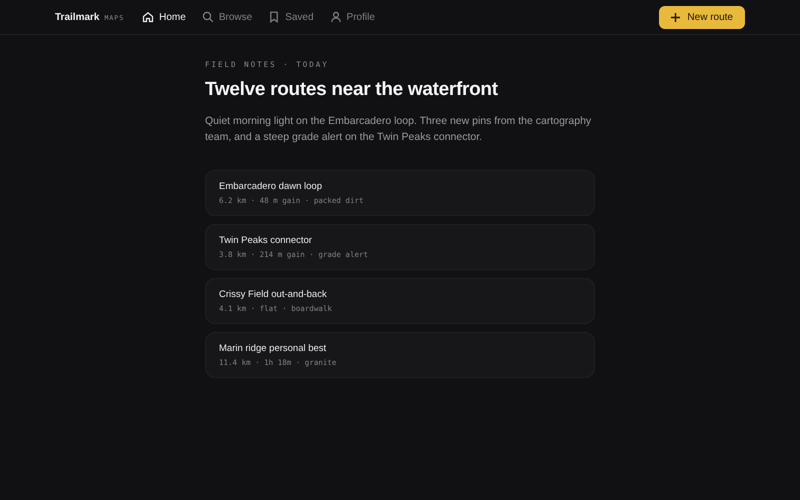 The height and width of the screenshot is (500, 800). I want to click on search-icon, so click(208, 17).